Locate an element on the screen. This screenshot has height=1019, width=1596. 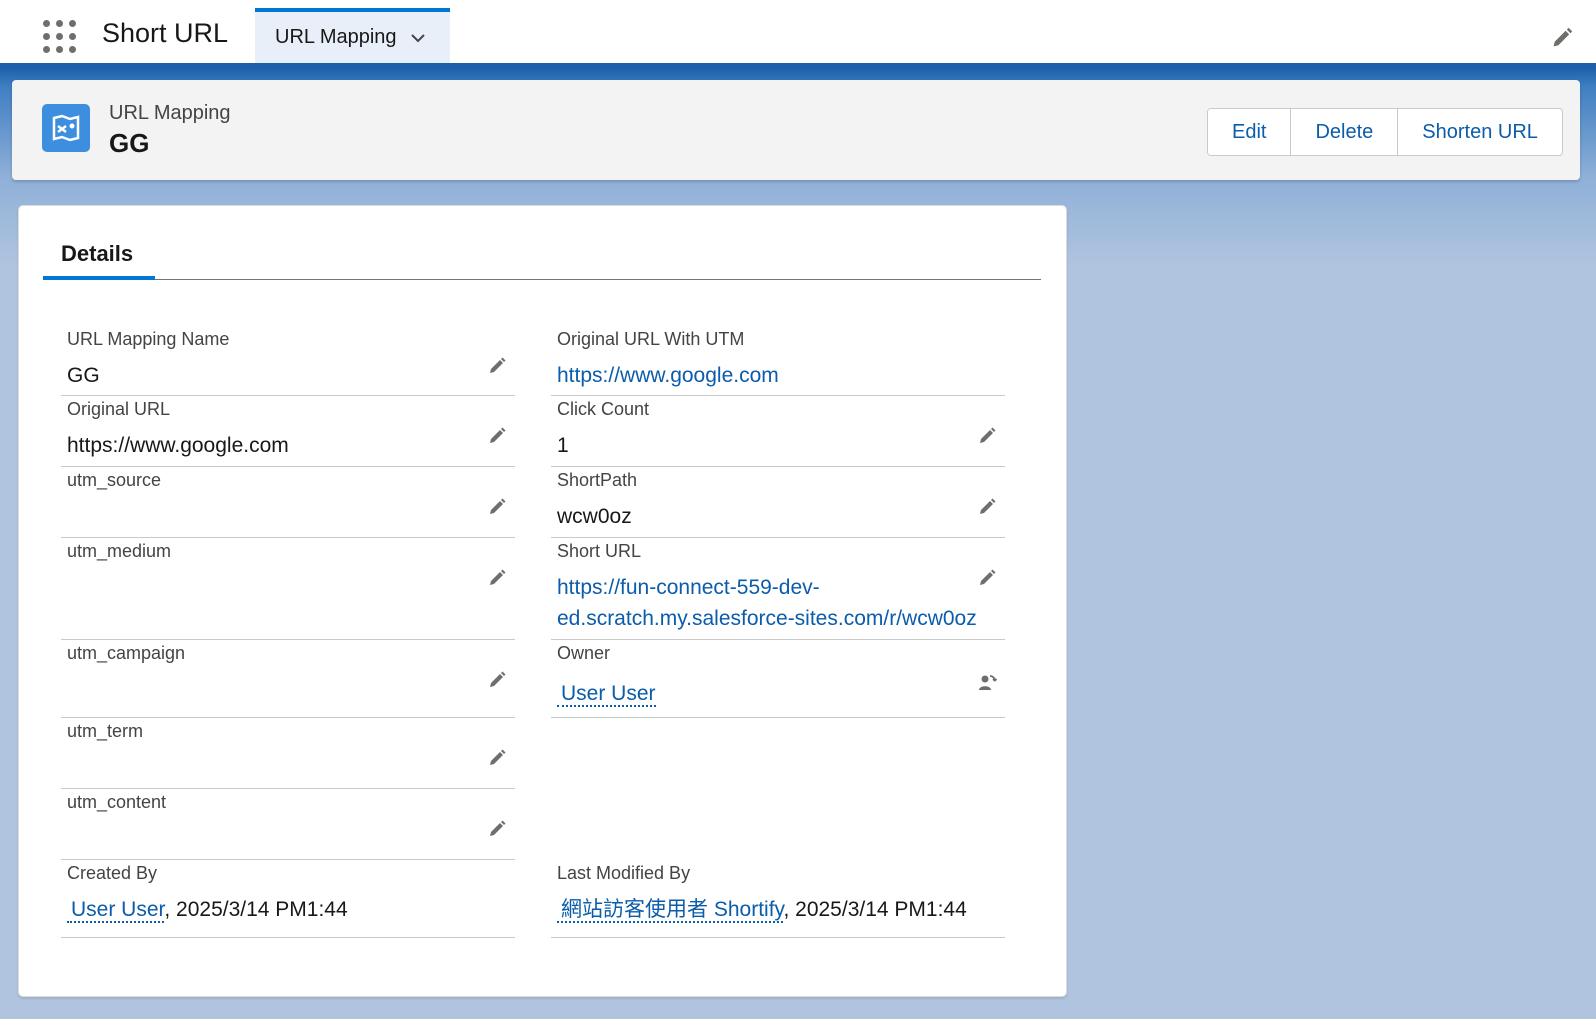
field-original-url: Original URL https://www.google.com is located at coordinates (288, 431).